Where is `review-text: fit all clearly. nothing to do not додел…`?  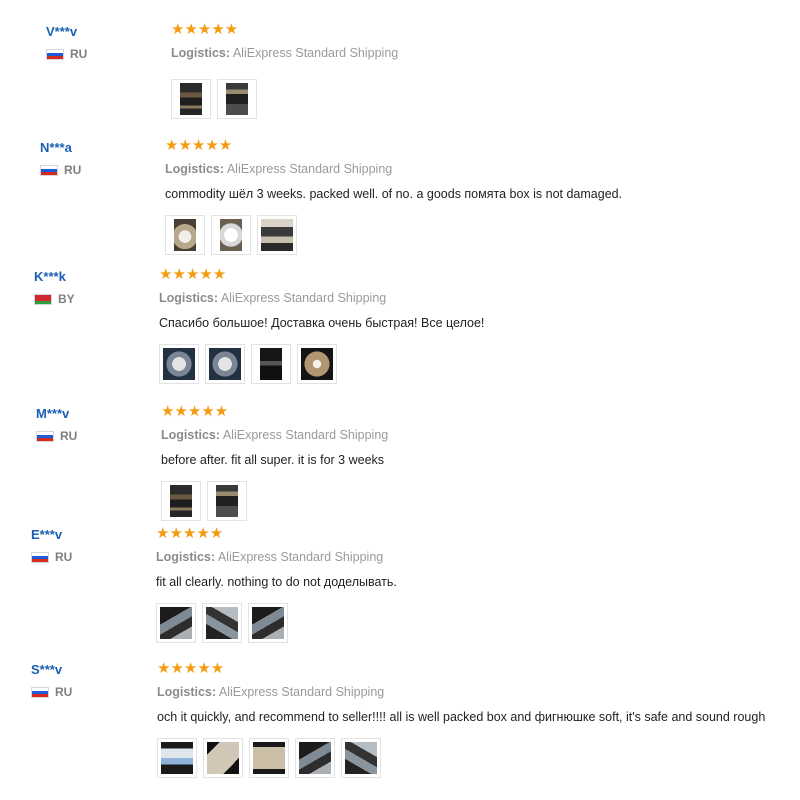
review-text: fit all clearly. nothing to do not додел… is located at coordinates (276, 582).